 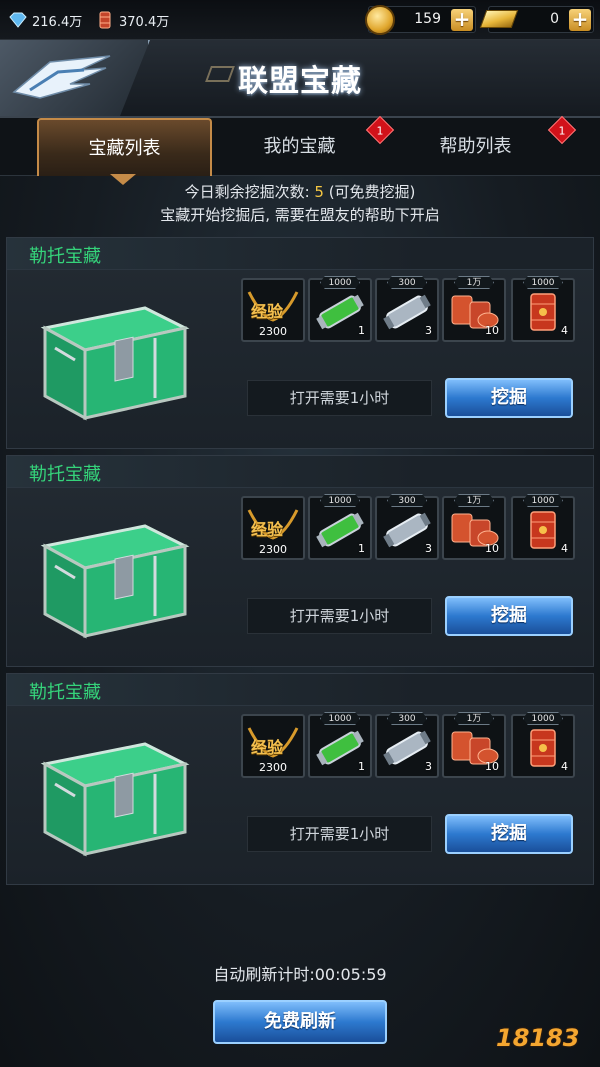 I want to click on tab-my-treasure: 我的宝藏, so click(x=299, y=147).